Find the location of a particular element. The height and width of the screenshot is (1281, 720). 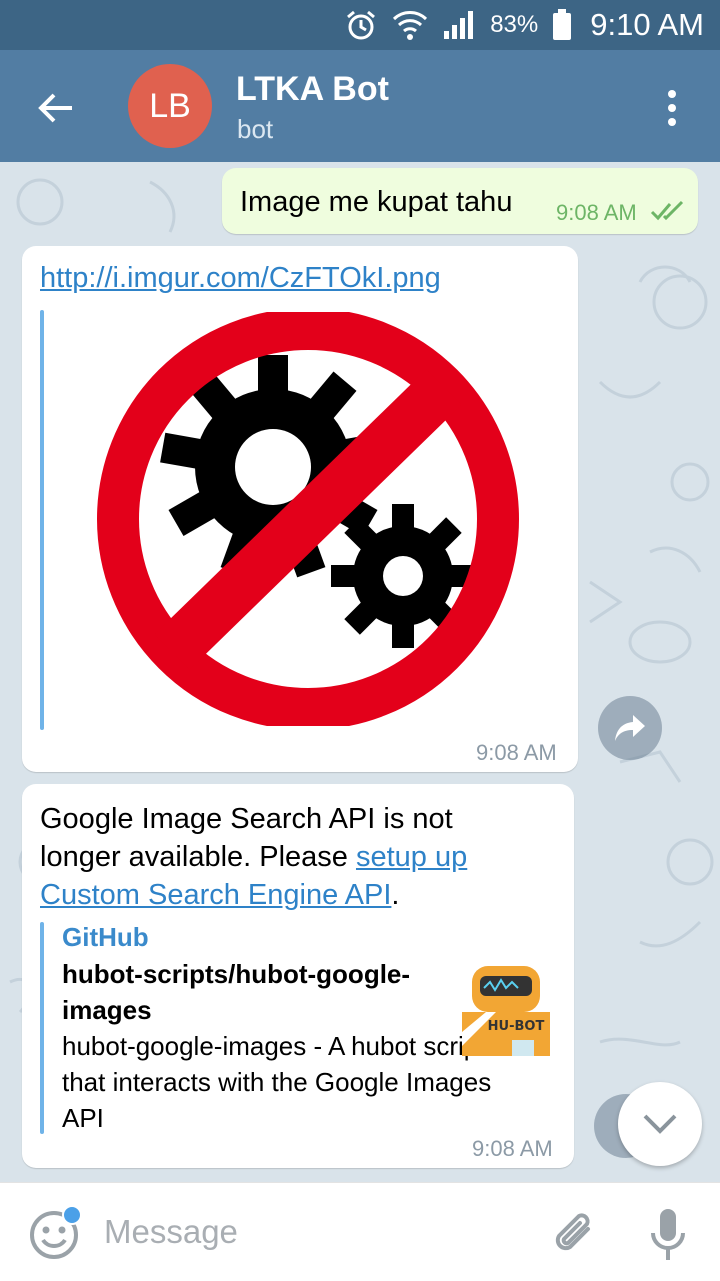

battery-percent: 83% is located at coordinates (514, 24).